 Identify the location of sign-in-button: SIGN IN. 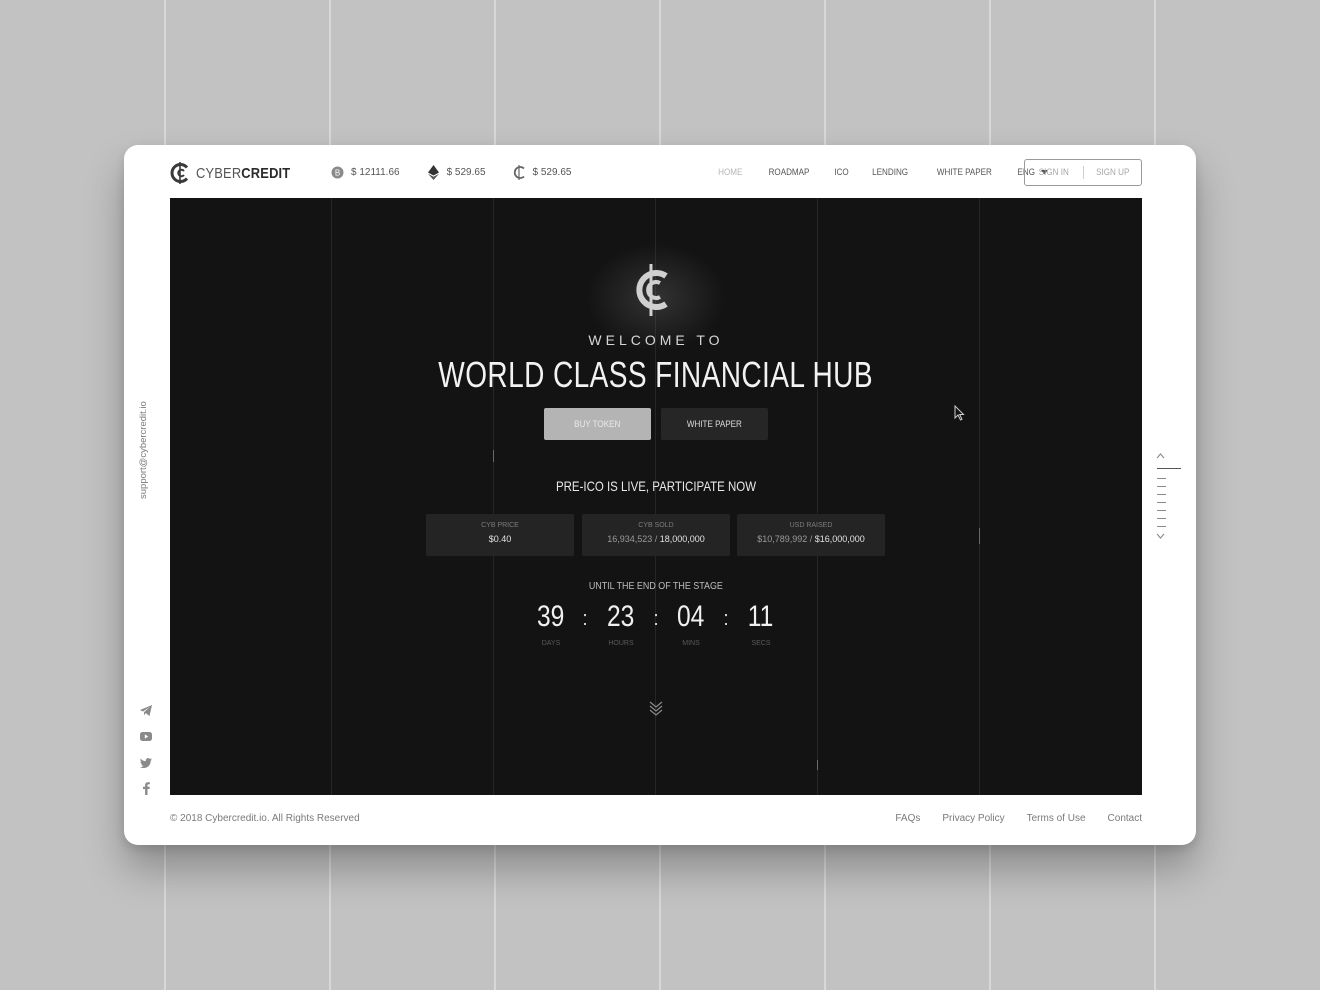
(1053, 172).